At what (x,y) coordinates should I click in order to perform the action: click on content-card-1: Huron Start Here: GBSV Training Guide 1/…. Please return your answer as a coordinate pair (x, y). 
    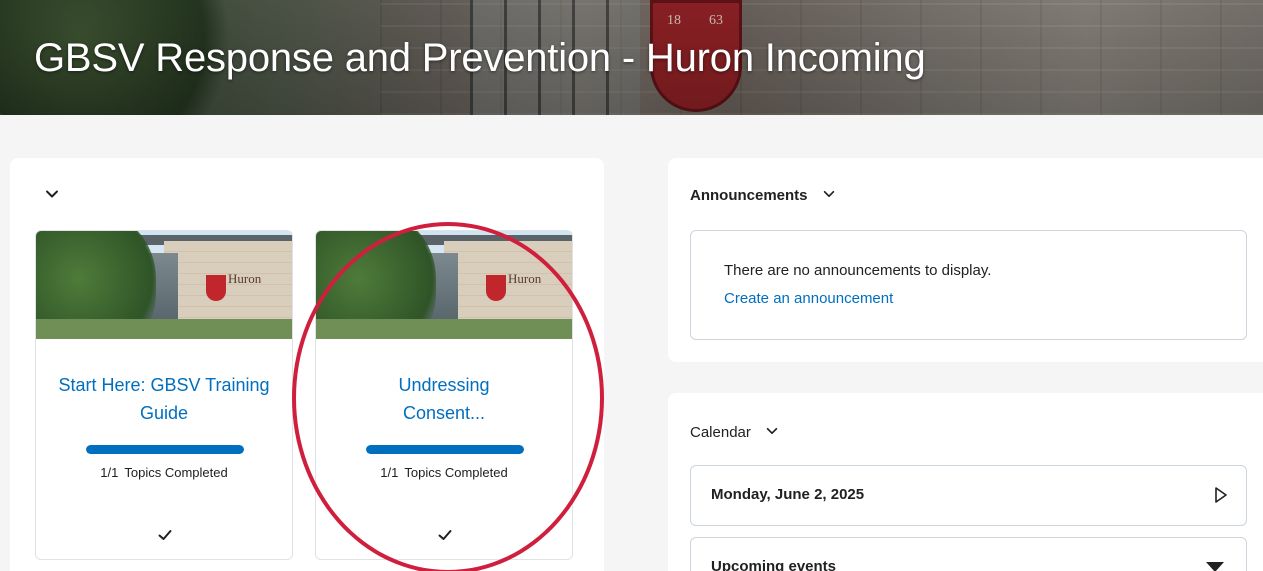
    Looking at the image, I should click on (164, 395).